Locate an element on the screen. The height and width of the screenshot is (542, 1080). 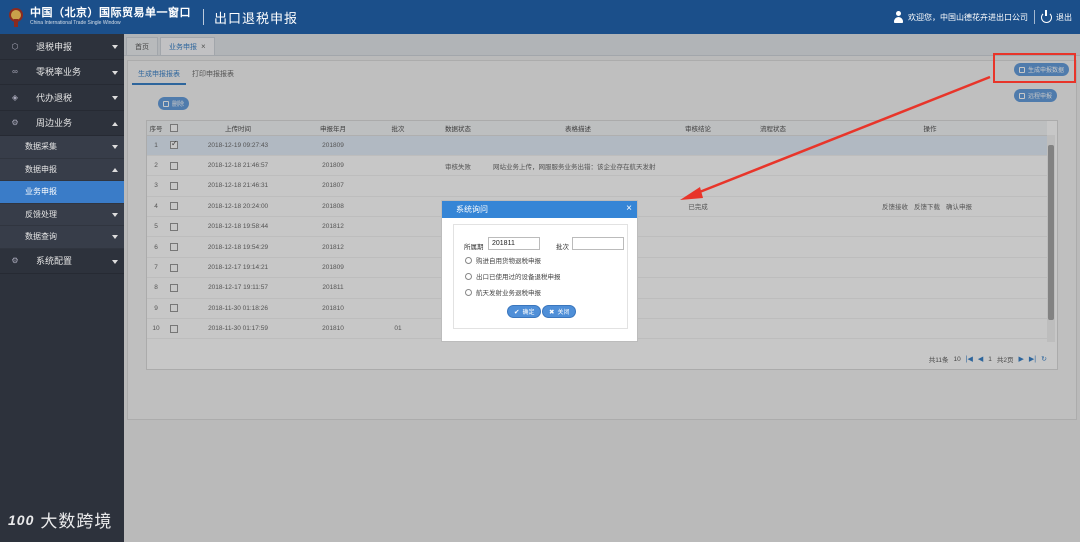
annotation-arrow is located at coordinates (835, 137).